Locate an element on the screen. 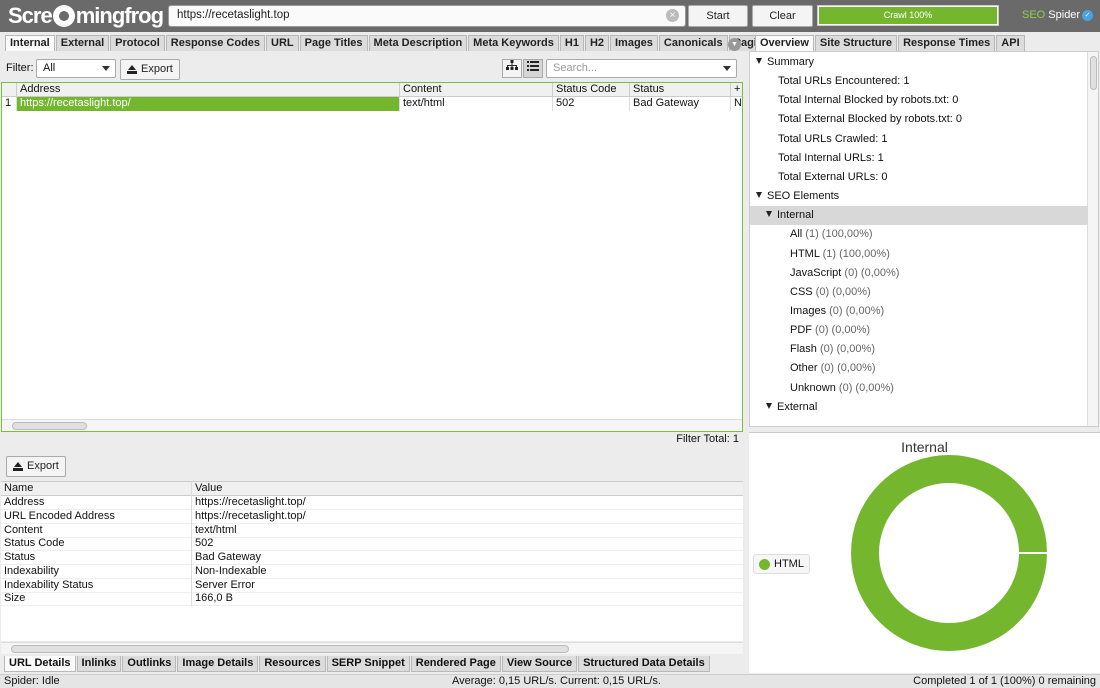  tab-meta-keywords: Meta Keywords is located at coordinates (513, 43).